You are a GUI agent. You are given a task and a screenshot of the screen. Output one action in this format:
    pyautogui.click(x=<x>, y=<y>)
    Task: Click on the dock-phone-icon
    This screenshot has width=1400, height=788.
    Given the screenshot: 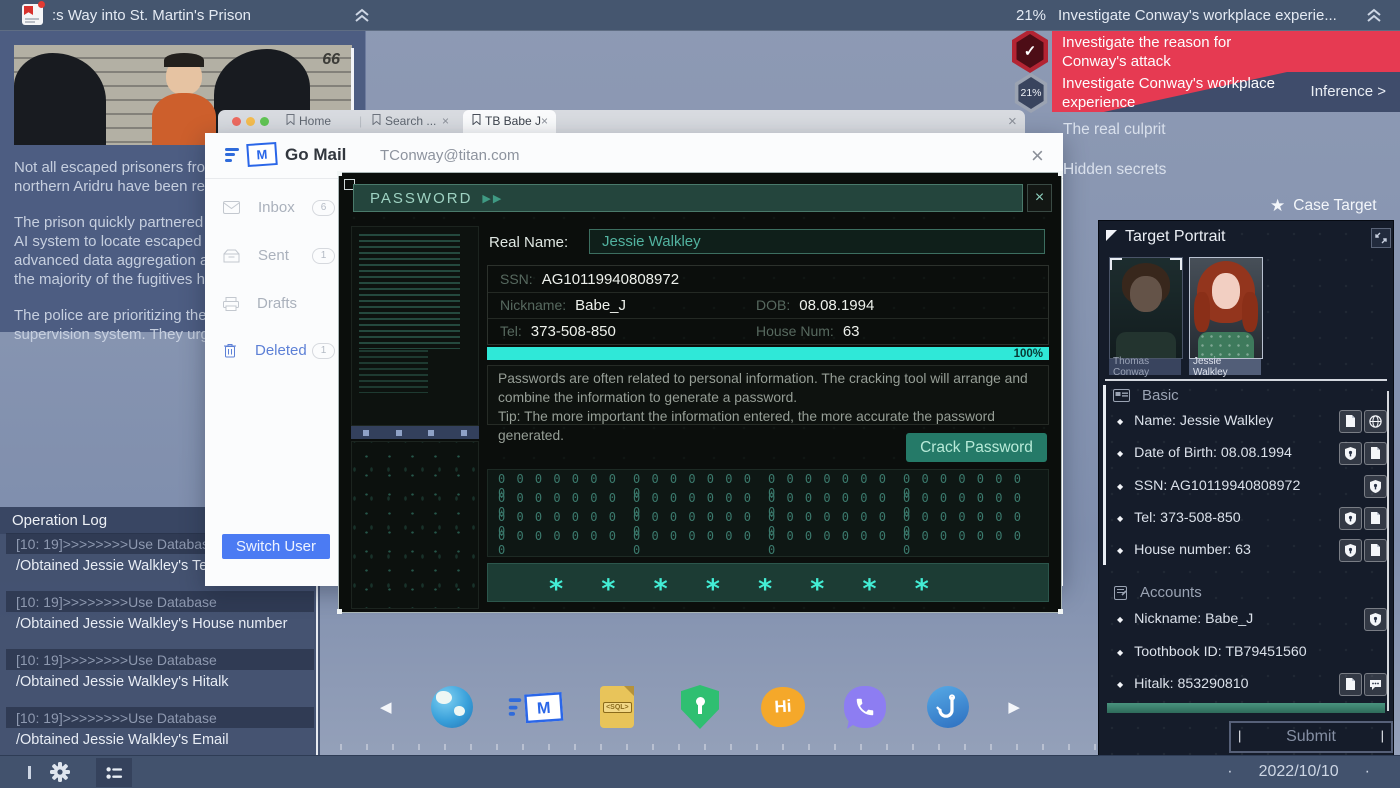 What is the action you would take?
    pyautogui.click(x=865, y=707)
    